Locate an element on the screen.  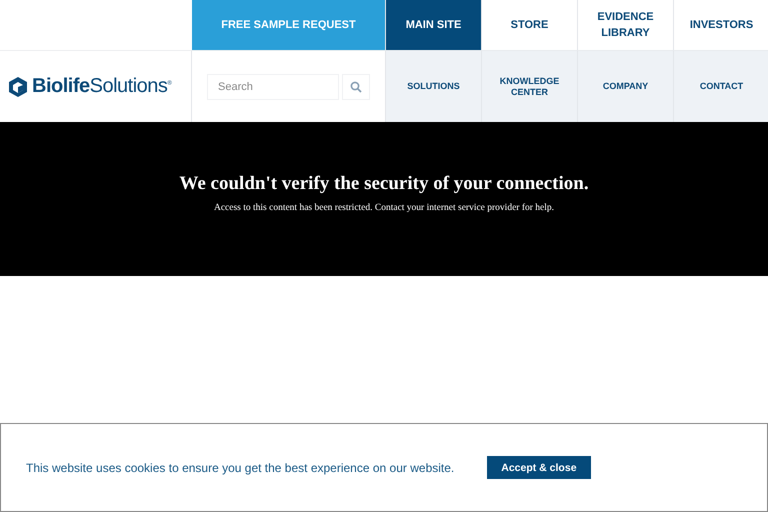
notice-title: We couldn't verify the security of your connection. is located at coordinates (384, 184).